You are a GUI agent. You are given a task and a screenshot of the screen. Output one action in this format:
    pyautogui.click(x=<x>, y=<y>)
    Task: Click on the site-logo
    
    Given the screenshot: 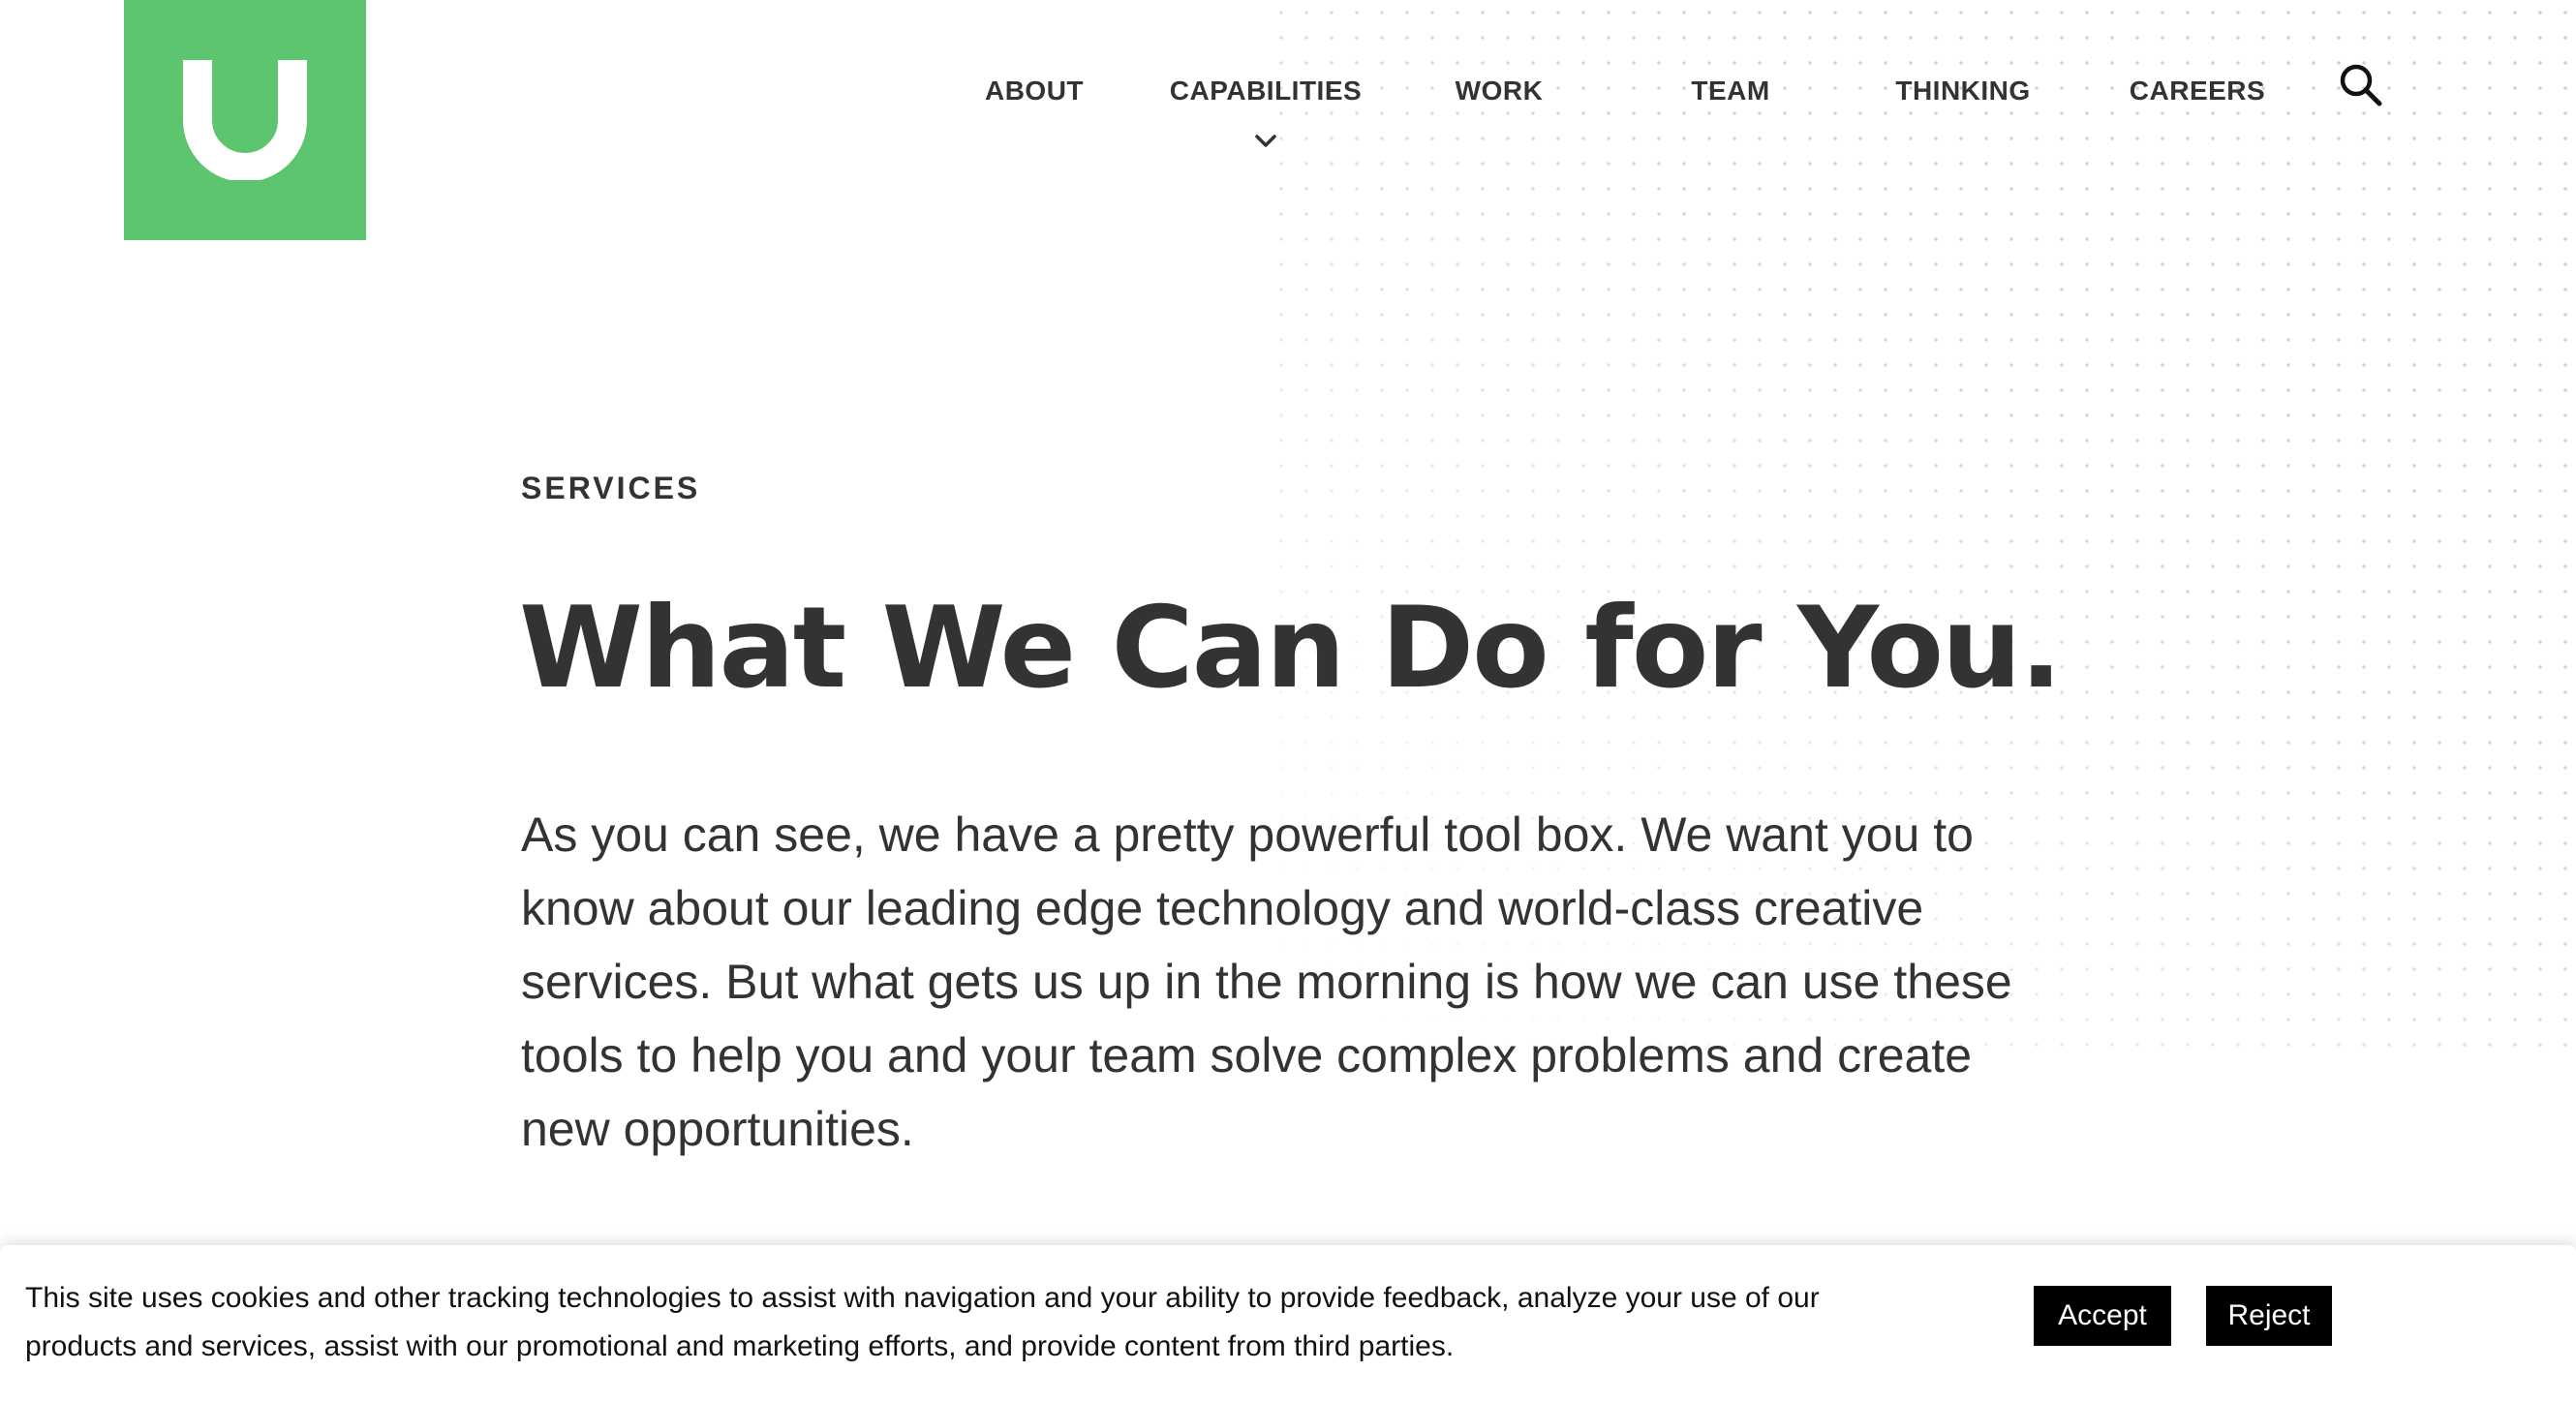 What is the action you would take?
    pyautogui.click(x=245, y=120)
    